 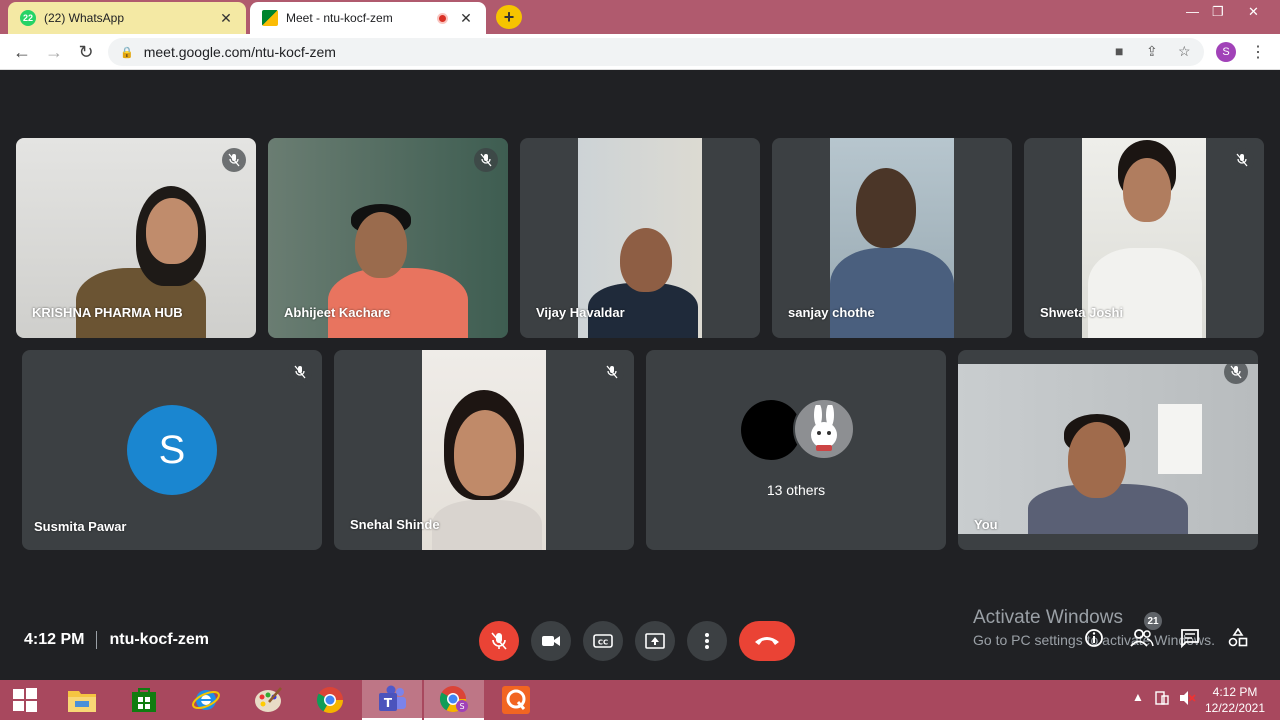 I want to click on windows-logo-icon, so click(x=25, y=700).